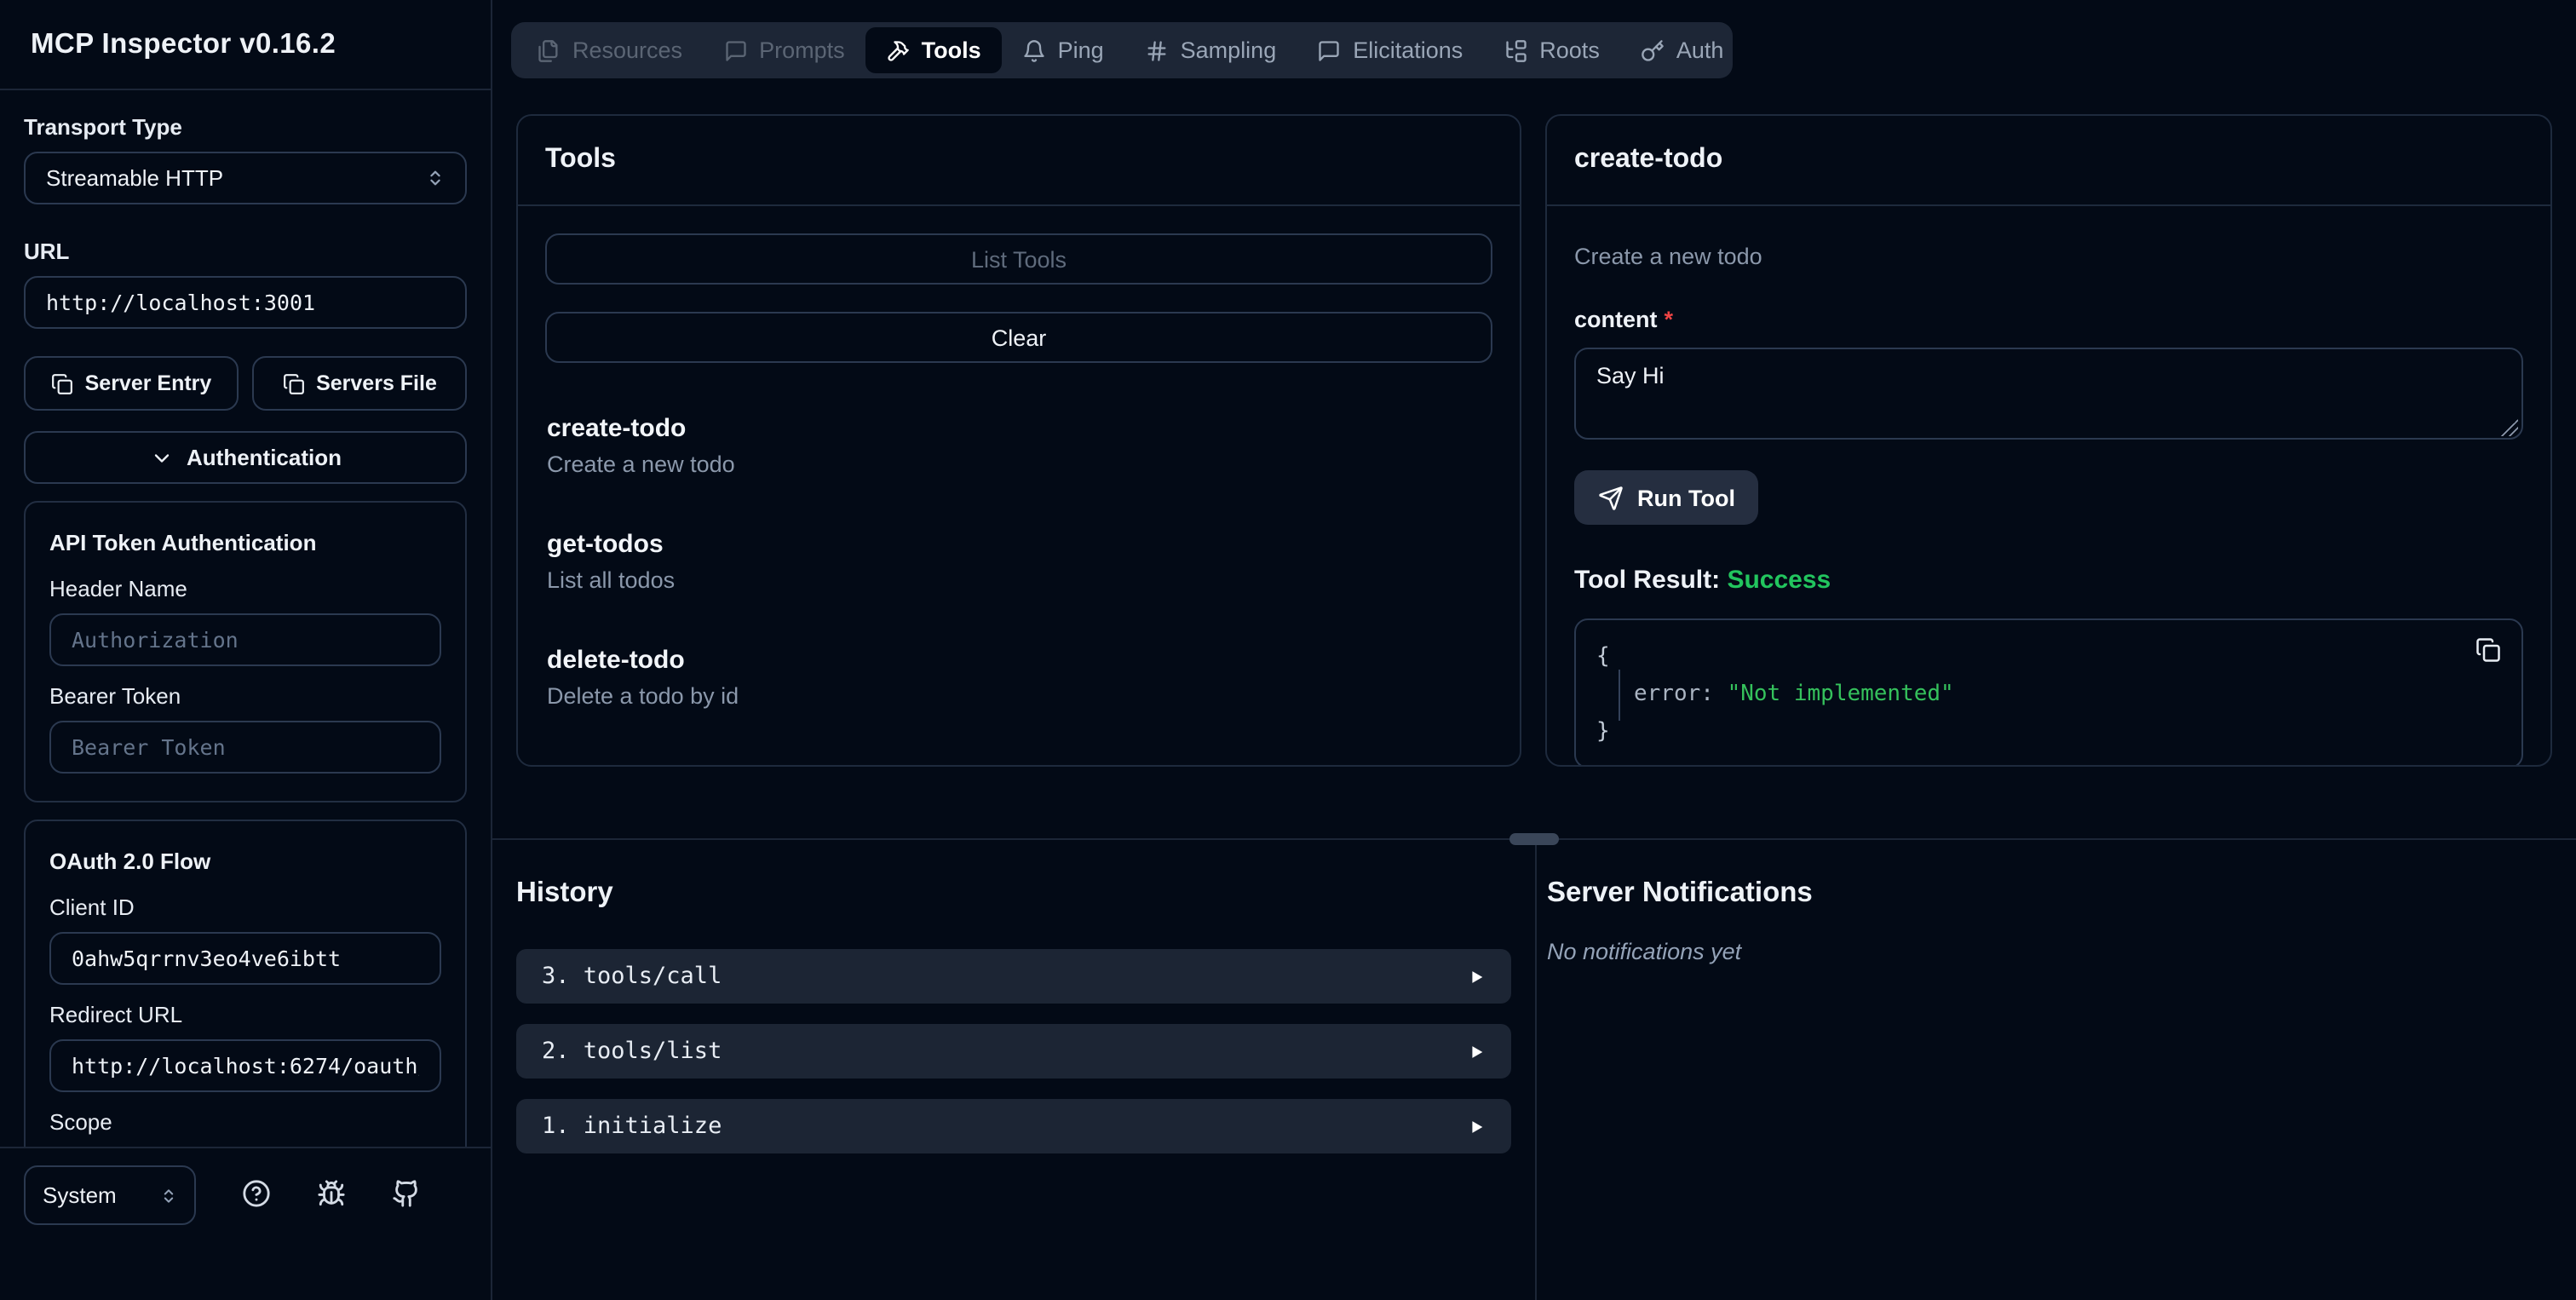 This screenshot has width=2576, height=1300. I want to click on github-icon, so click(406, 1193).